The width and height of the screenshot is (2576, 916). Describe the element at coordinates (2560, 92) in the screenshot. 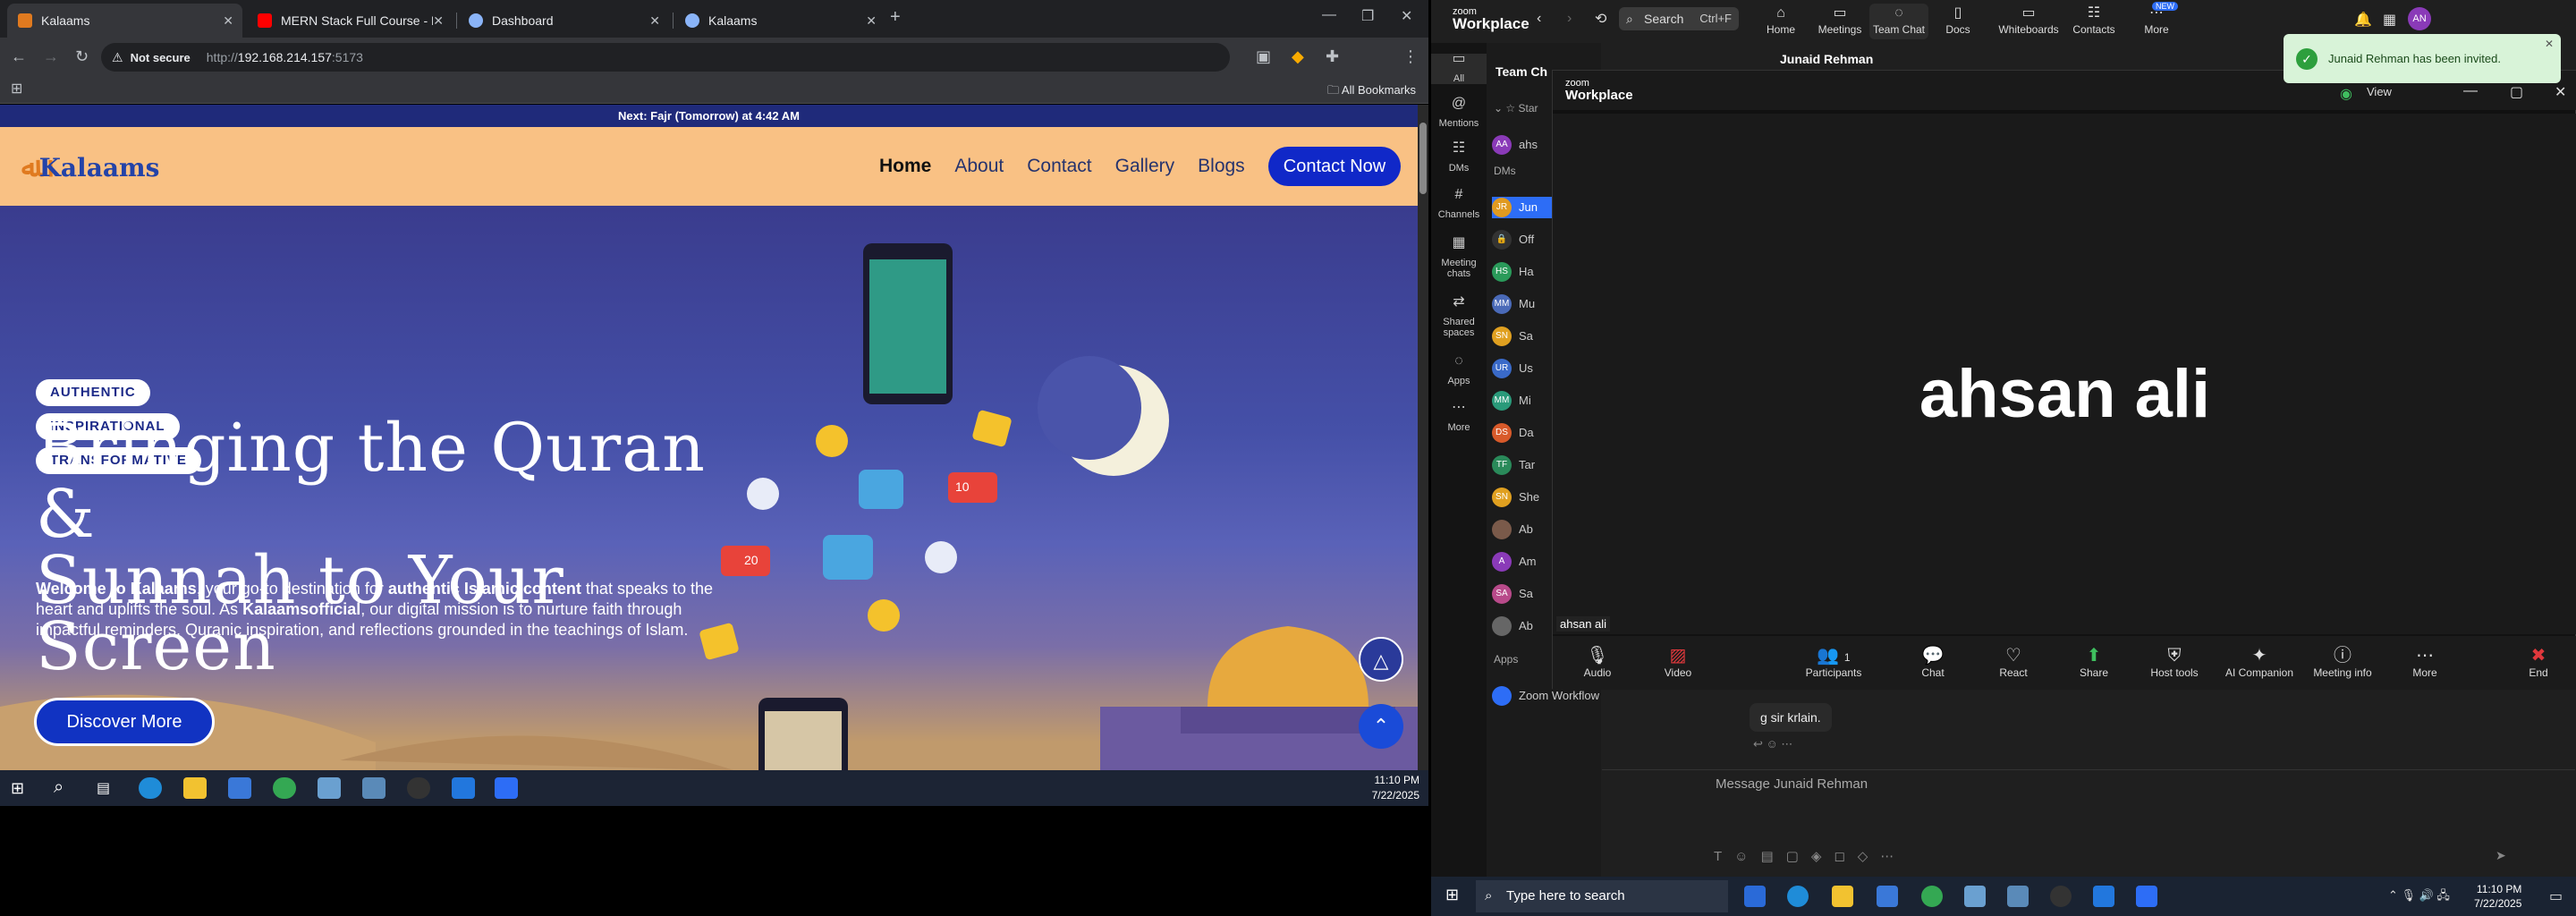

I see `close-button: ✕` at that location.